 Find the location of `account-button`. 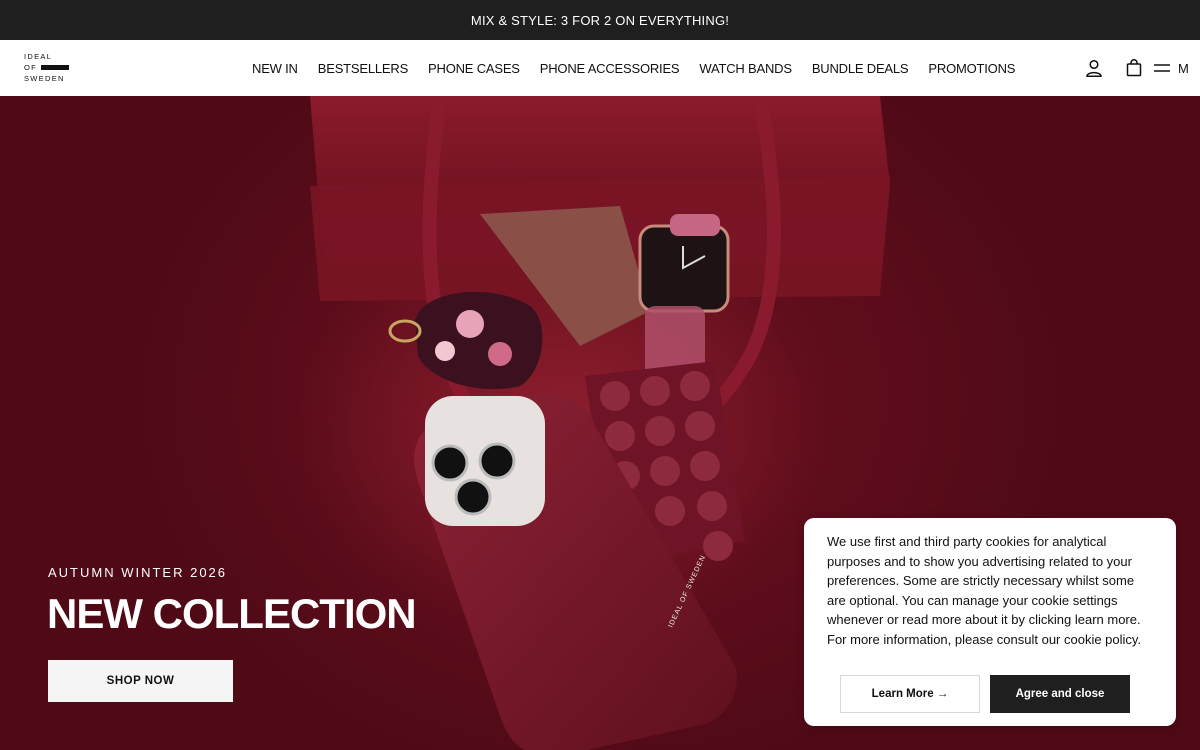

account-button is located at coordinates (1094, 68).